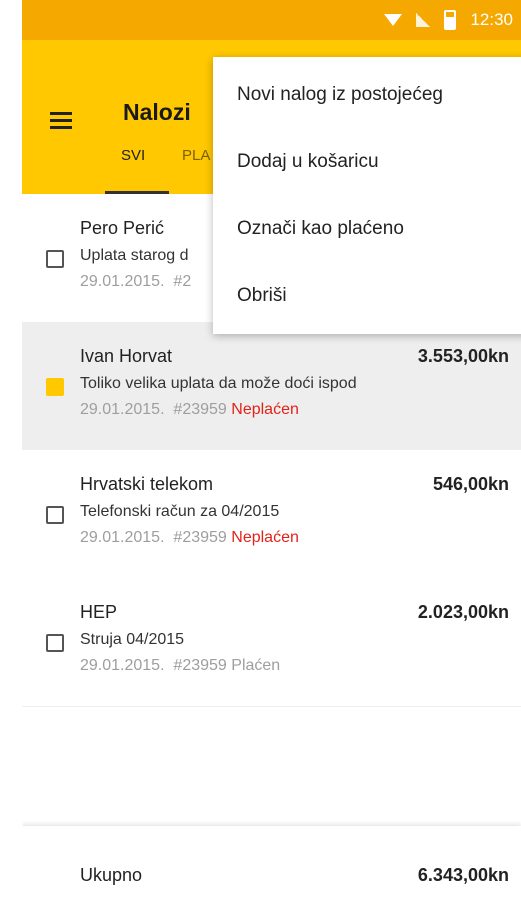 This screenshot has width=521, height=907. I want to click on order-meta: 29.01.2015. #23959 Plaćen, so click(180, 666).